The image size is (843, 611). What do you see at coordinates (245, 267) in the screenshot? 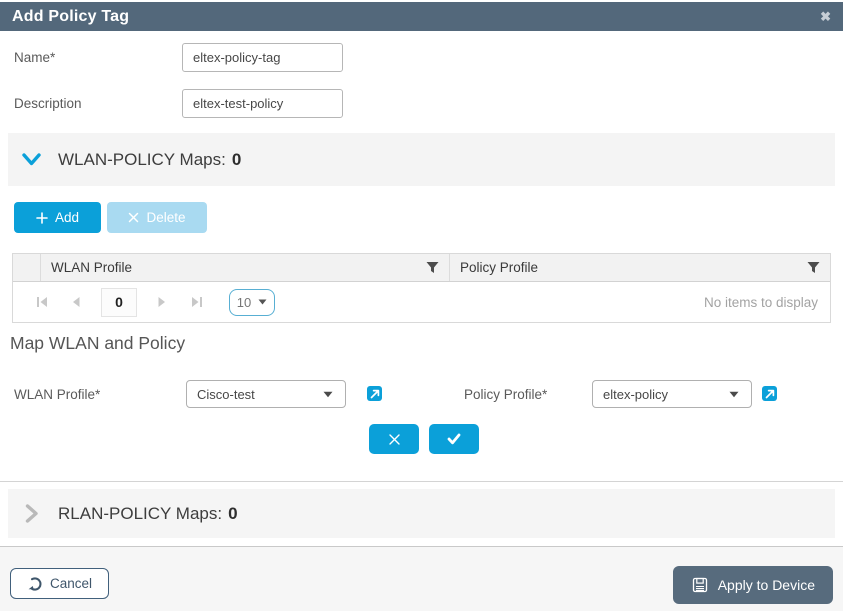
I see `wlan-profile-column-header: WLAN Profile` at bounding box center [245, 267].